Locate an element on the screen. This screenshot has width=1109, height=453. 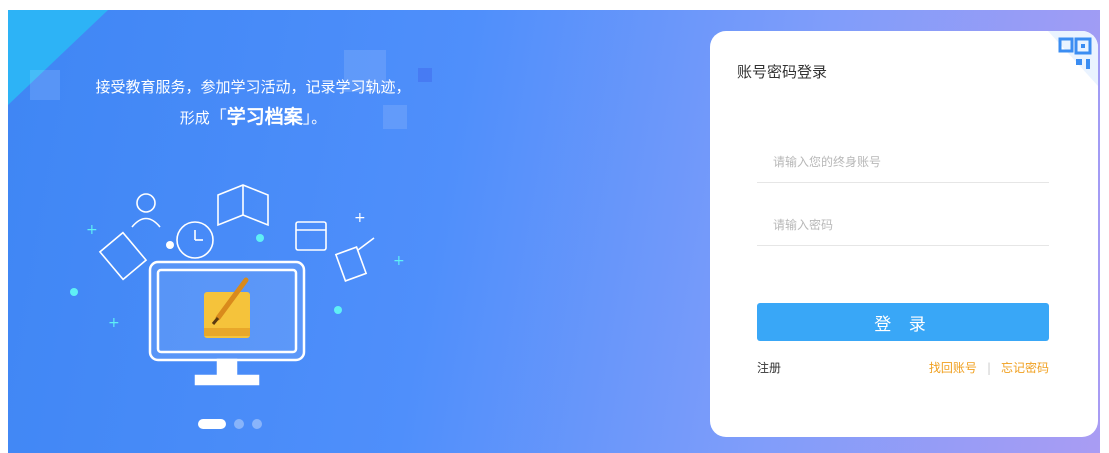
login-title: 账号密码登录 is located at coordinates (782, 72).